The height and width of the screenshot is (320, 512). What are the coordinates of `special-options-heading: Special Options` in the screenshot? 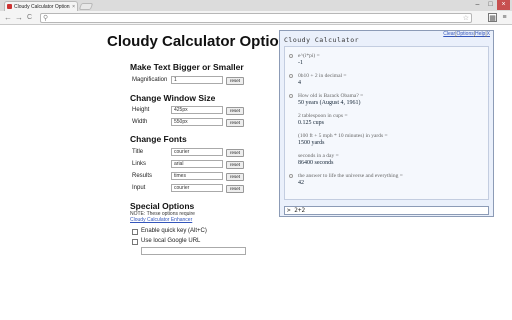 It's located at (162, 206).